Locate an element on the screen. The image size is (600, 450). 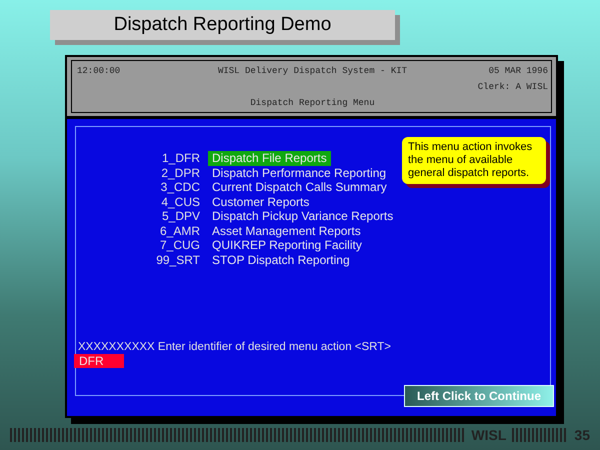
page-number: 35 is located at coordinates (582, 435).